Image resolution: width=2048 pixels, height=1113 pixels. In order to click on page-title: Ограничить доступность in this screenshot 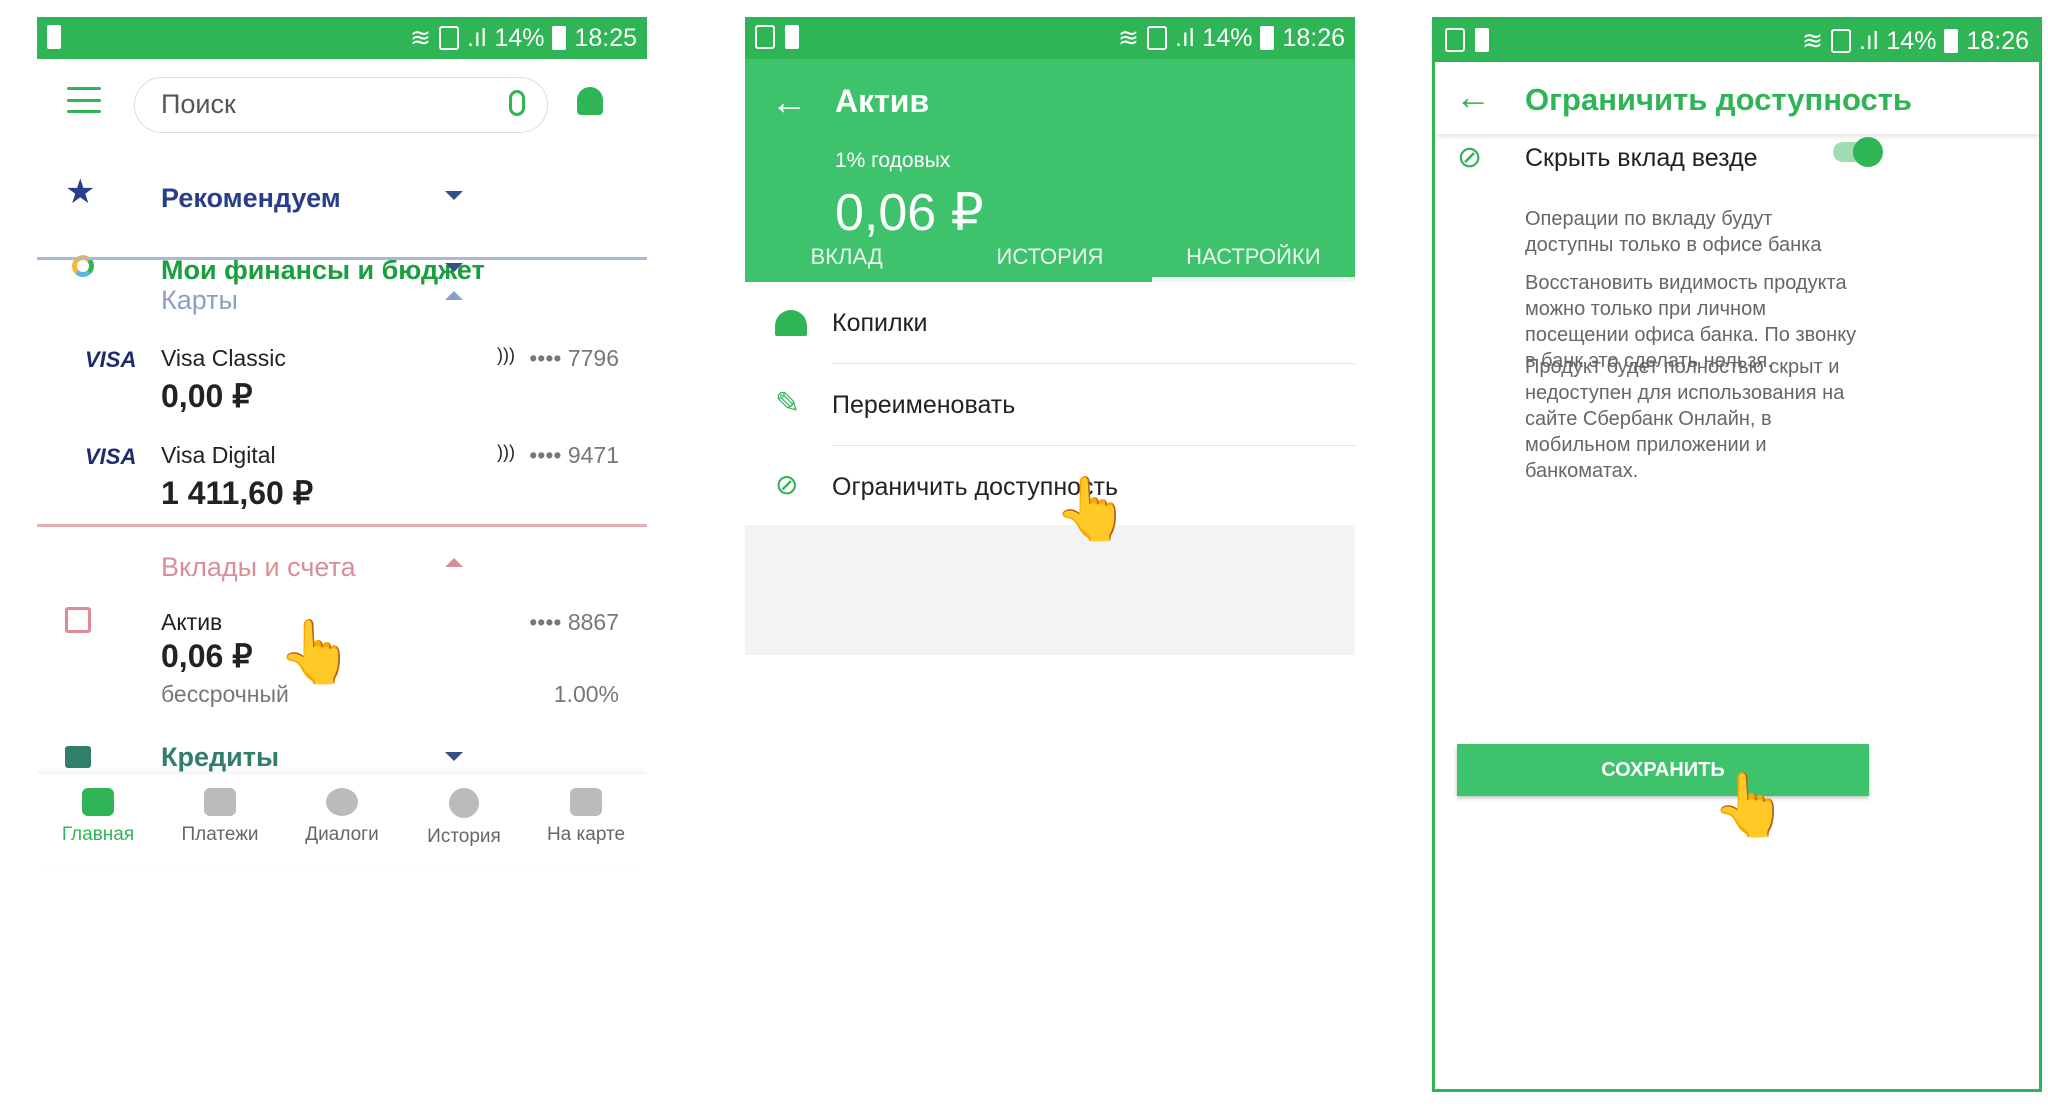, I will do `click(1718, 99)`.